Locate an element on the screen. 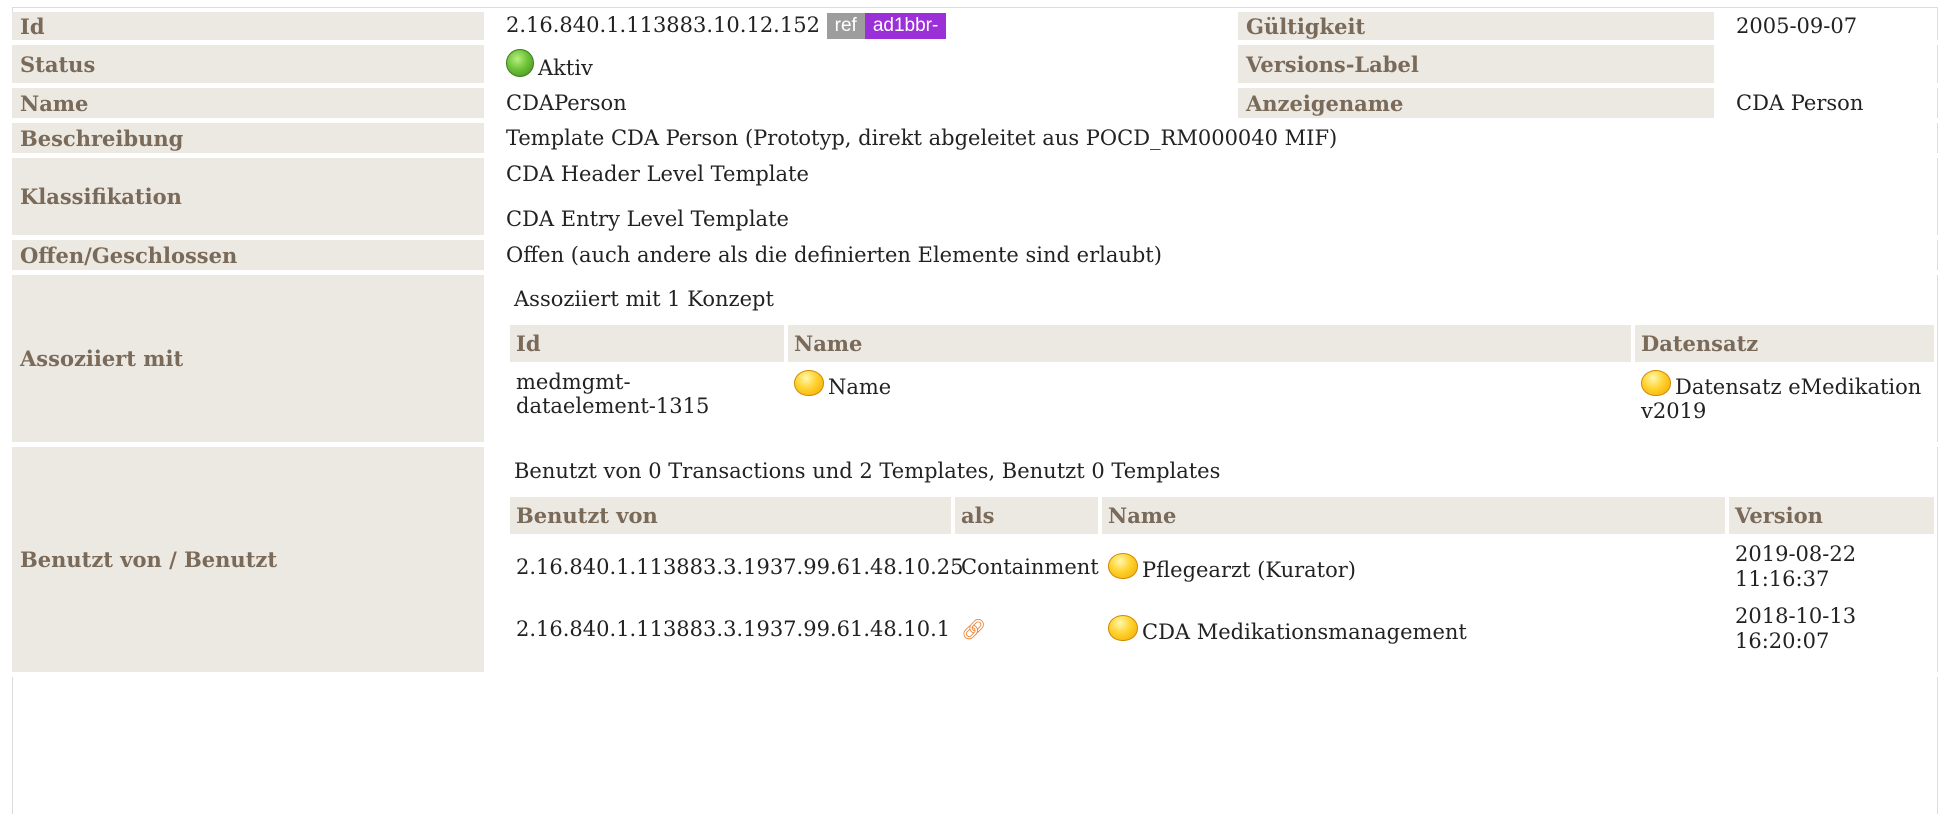 The height and width of the screenshot is (814, 1950). label-validity: Gültigkeit is located at coordinates (1483, 28).